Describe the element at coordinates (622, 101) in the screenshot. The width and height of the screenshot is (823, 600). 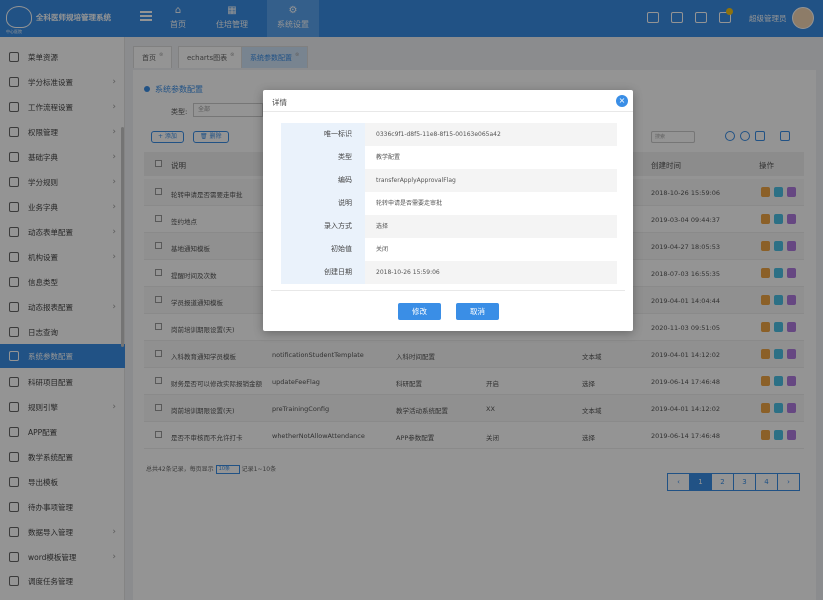
I see `close-icon: ×` at that location.